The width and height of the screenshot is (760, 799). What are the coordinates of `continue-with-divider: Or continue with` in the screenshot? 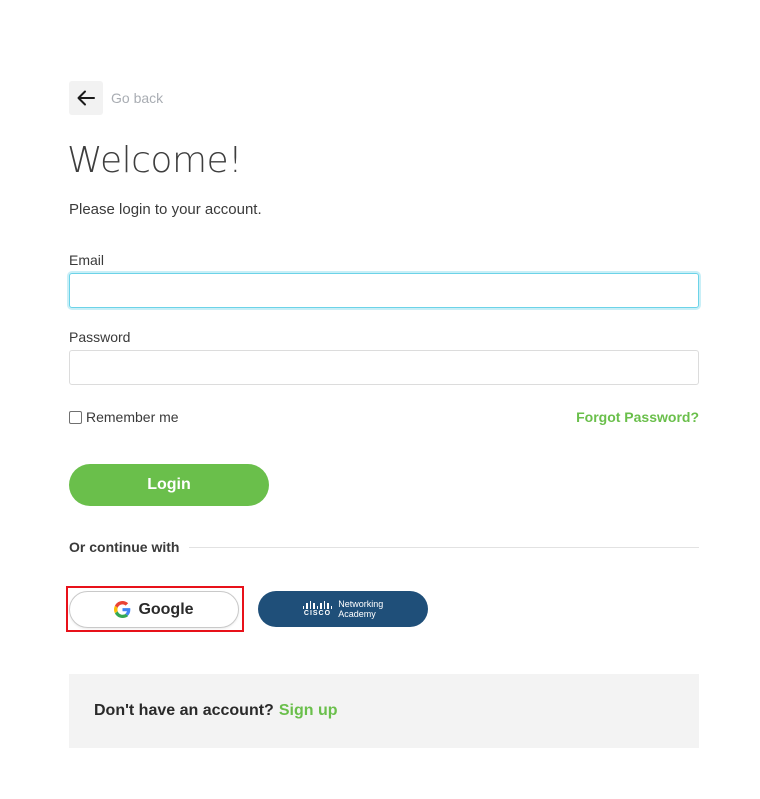 It's located at (384, 547).